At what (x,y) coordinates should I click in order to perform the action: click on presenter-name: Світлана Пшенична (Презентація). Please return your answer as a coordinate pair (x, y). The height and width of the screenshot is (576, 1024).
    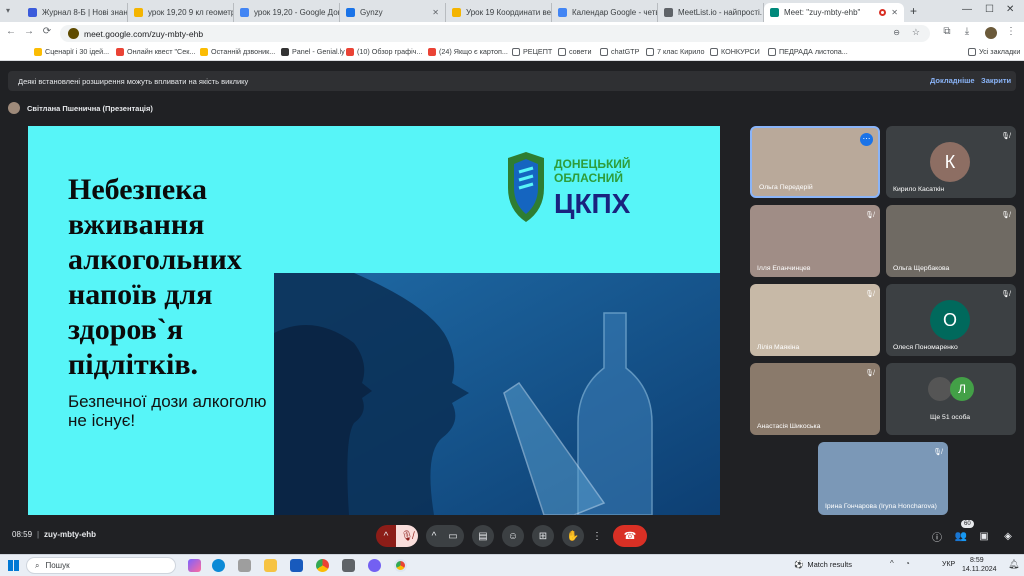
    Looking at the image, I should click on (90, 108).